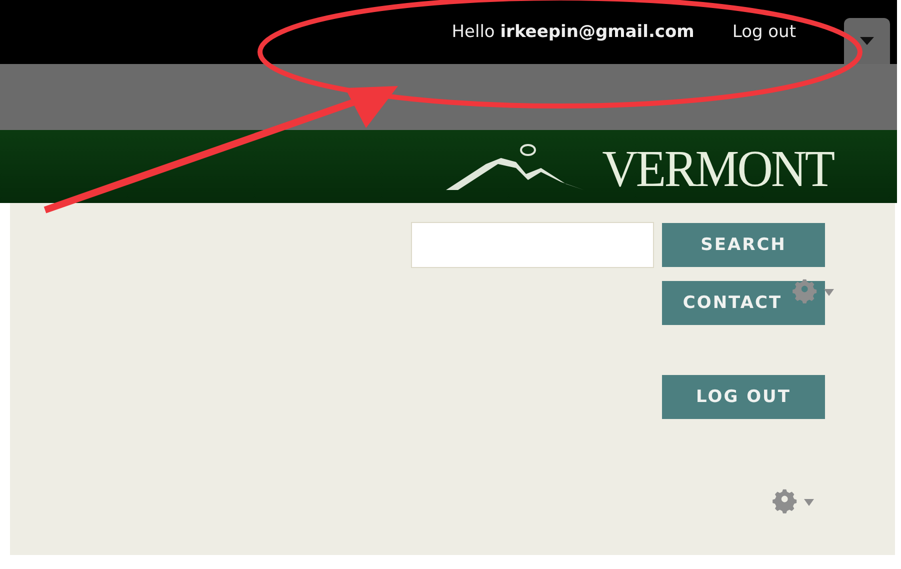 The width and height of the screenshot is (901, 569). Describe the element at coordinates (743, 397) in the screenshot. I see `logout-button: LOG OUT` at that location.